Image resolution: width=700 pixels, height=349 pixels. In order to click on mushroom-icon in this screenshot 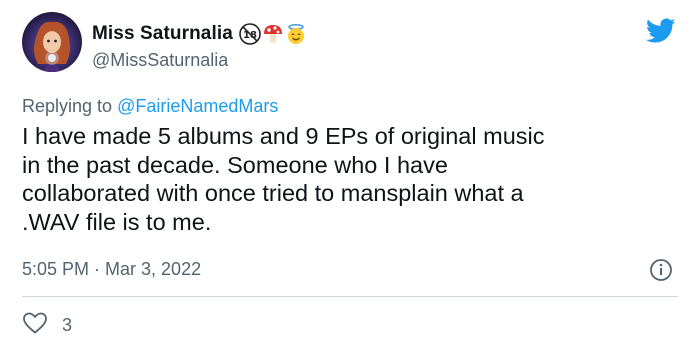, I will do `click(273, 34)`.